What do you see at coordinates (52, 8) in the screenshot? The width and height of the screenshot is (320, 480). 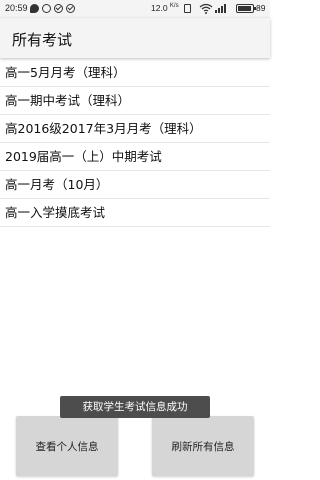 I see `notification-icons` at bounding box center [52, 8].